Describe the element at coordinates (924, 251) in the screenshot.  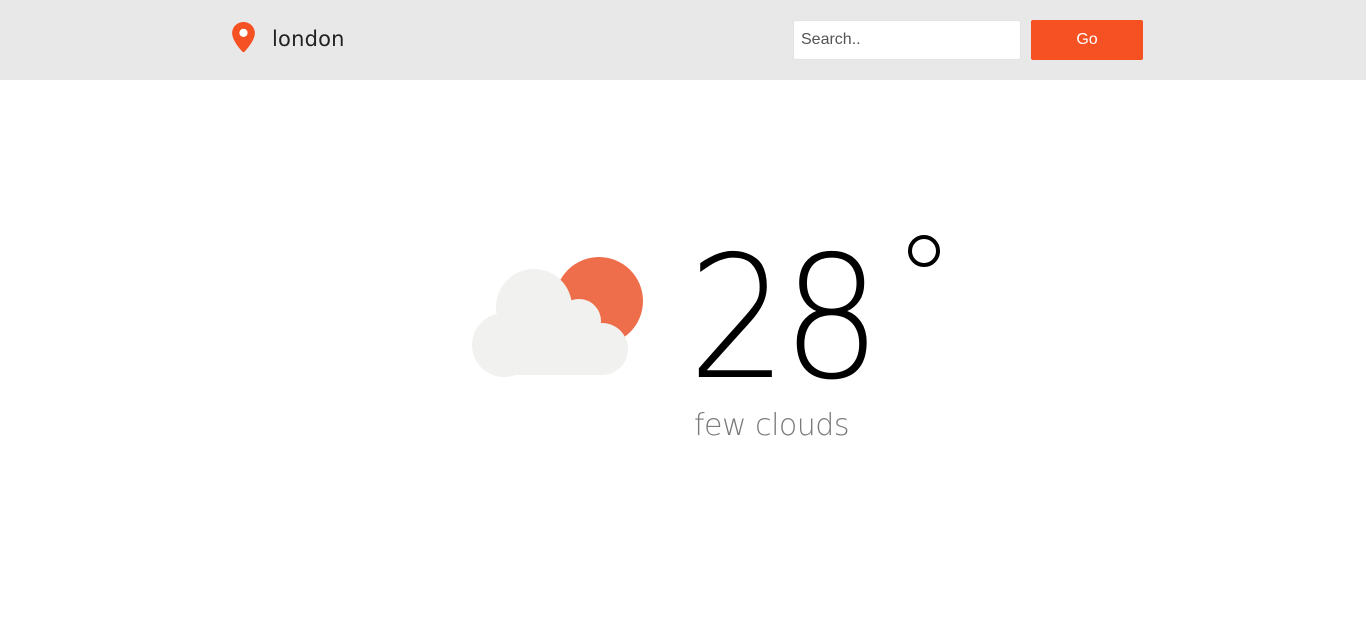
I see `degree-circle-icon` at that location.